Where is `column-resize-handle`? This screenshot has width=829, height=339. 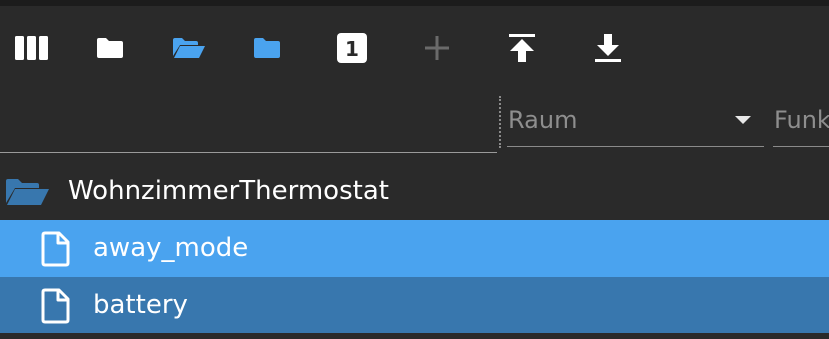
column-resize-handle is located at coordinates (500, 122).